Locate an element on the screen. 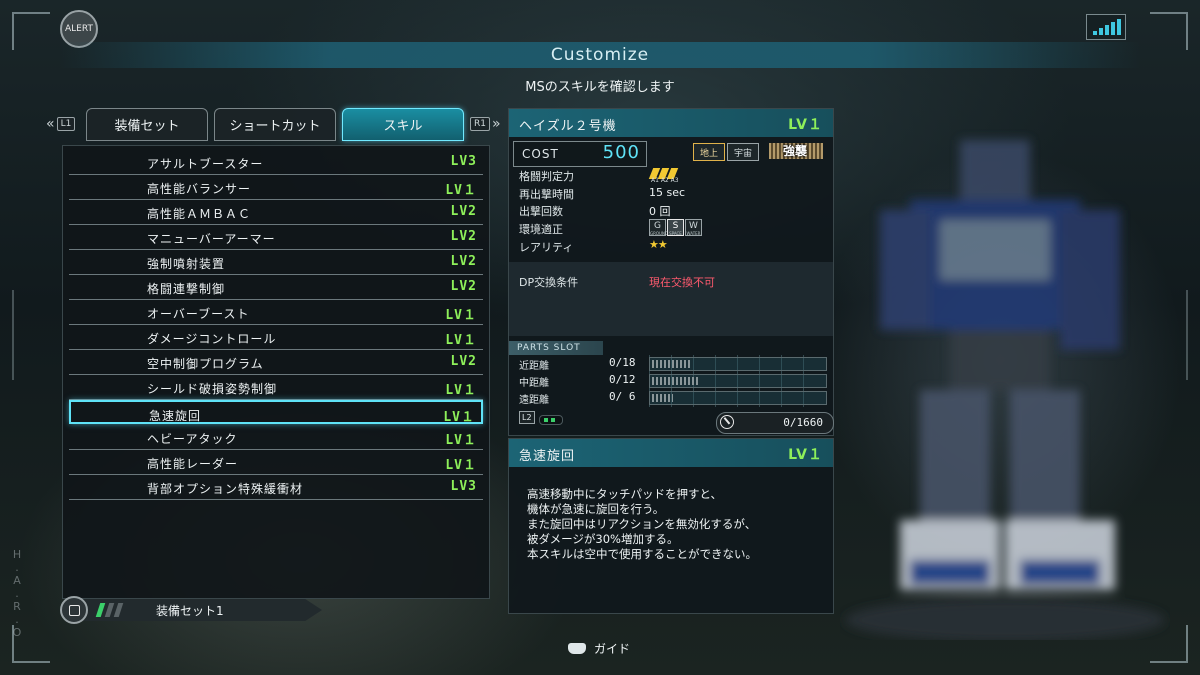 The height and width of the screenshot is (675, 1200). loadout-label: 装備セット1 is located at coordinates (190, 611).